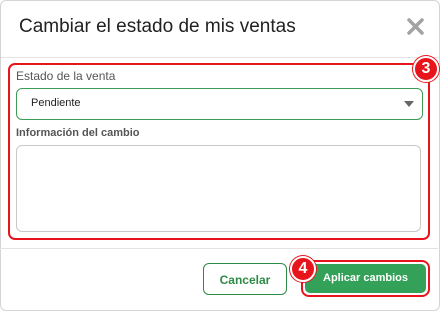 Image resolution: width=440 pixels, height=311 pixels. Describe the element at coordinates (219, 248) in the screenshot. I see `footer-divider` at that location.